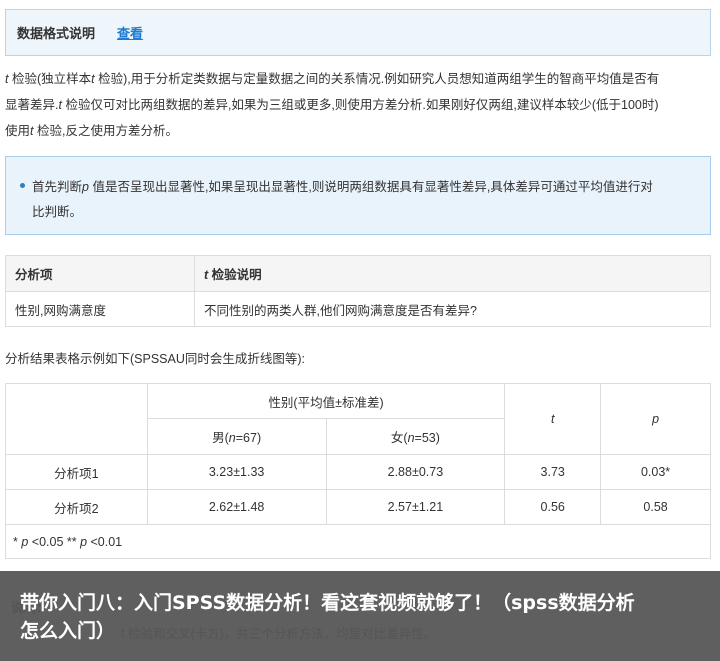 Image resolution: width=720 pixels, height=661 pixels. Describe the element at coordinates (452, 273) in the screenshot. I see `header-t-test-description: t 检验说明` at that location.